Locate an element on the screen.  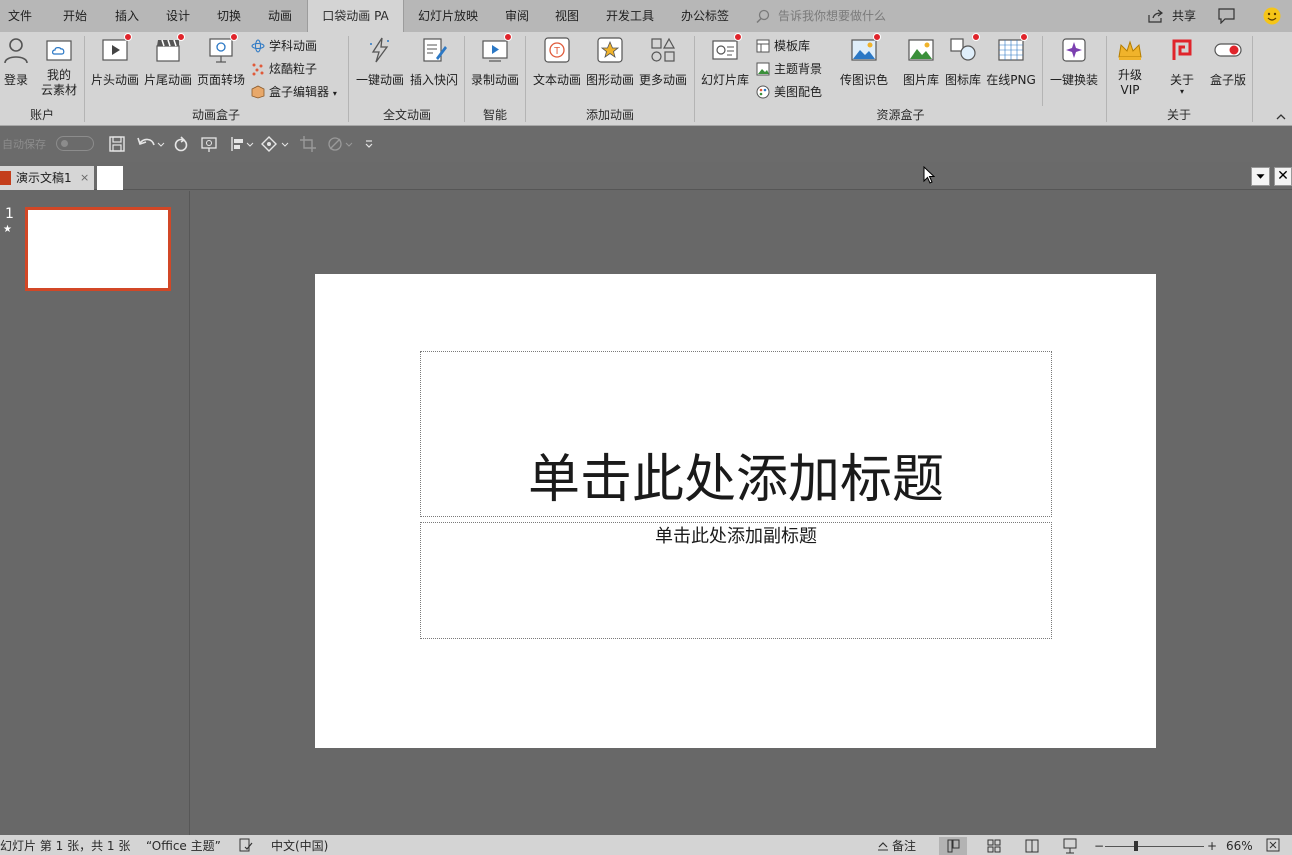
zoom-out-button: − is located at coordinates (1099, 846).